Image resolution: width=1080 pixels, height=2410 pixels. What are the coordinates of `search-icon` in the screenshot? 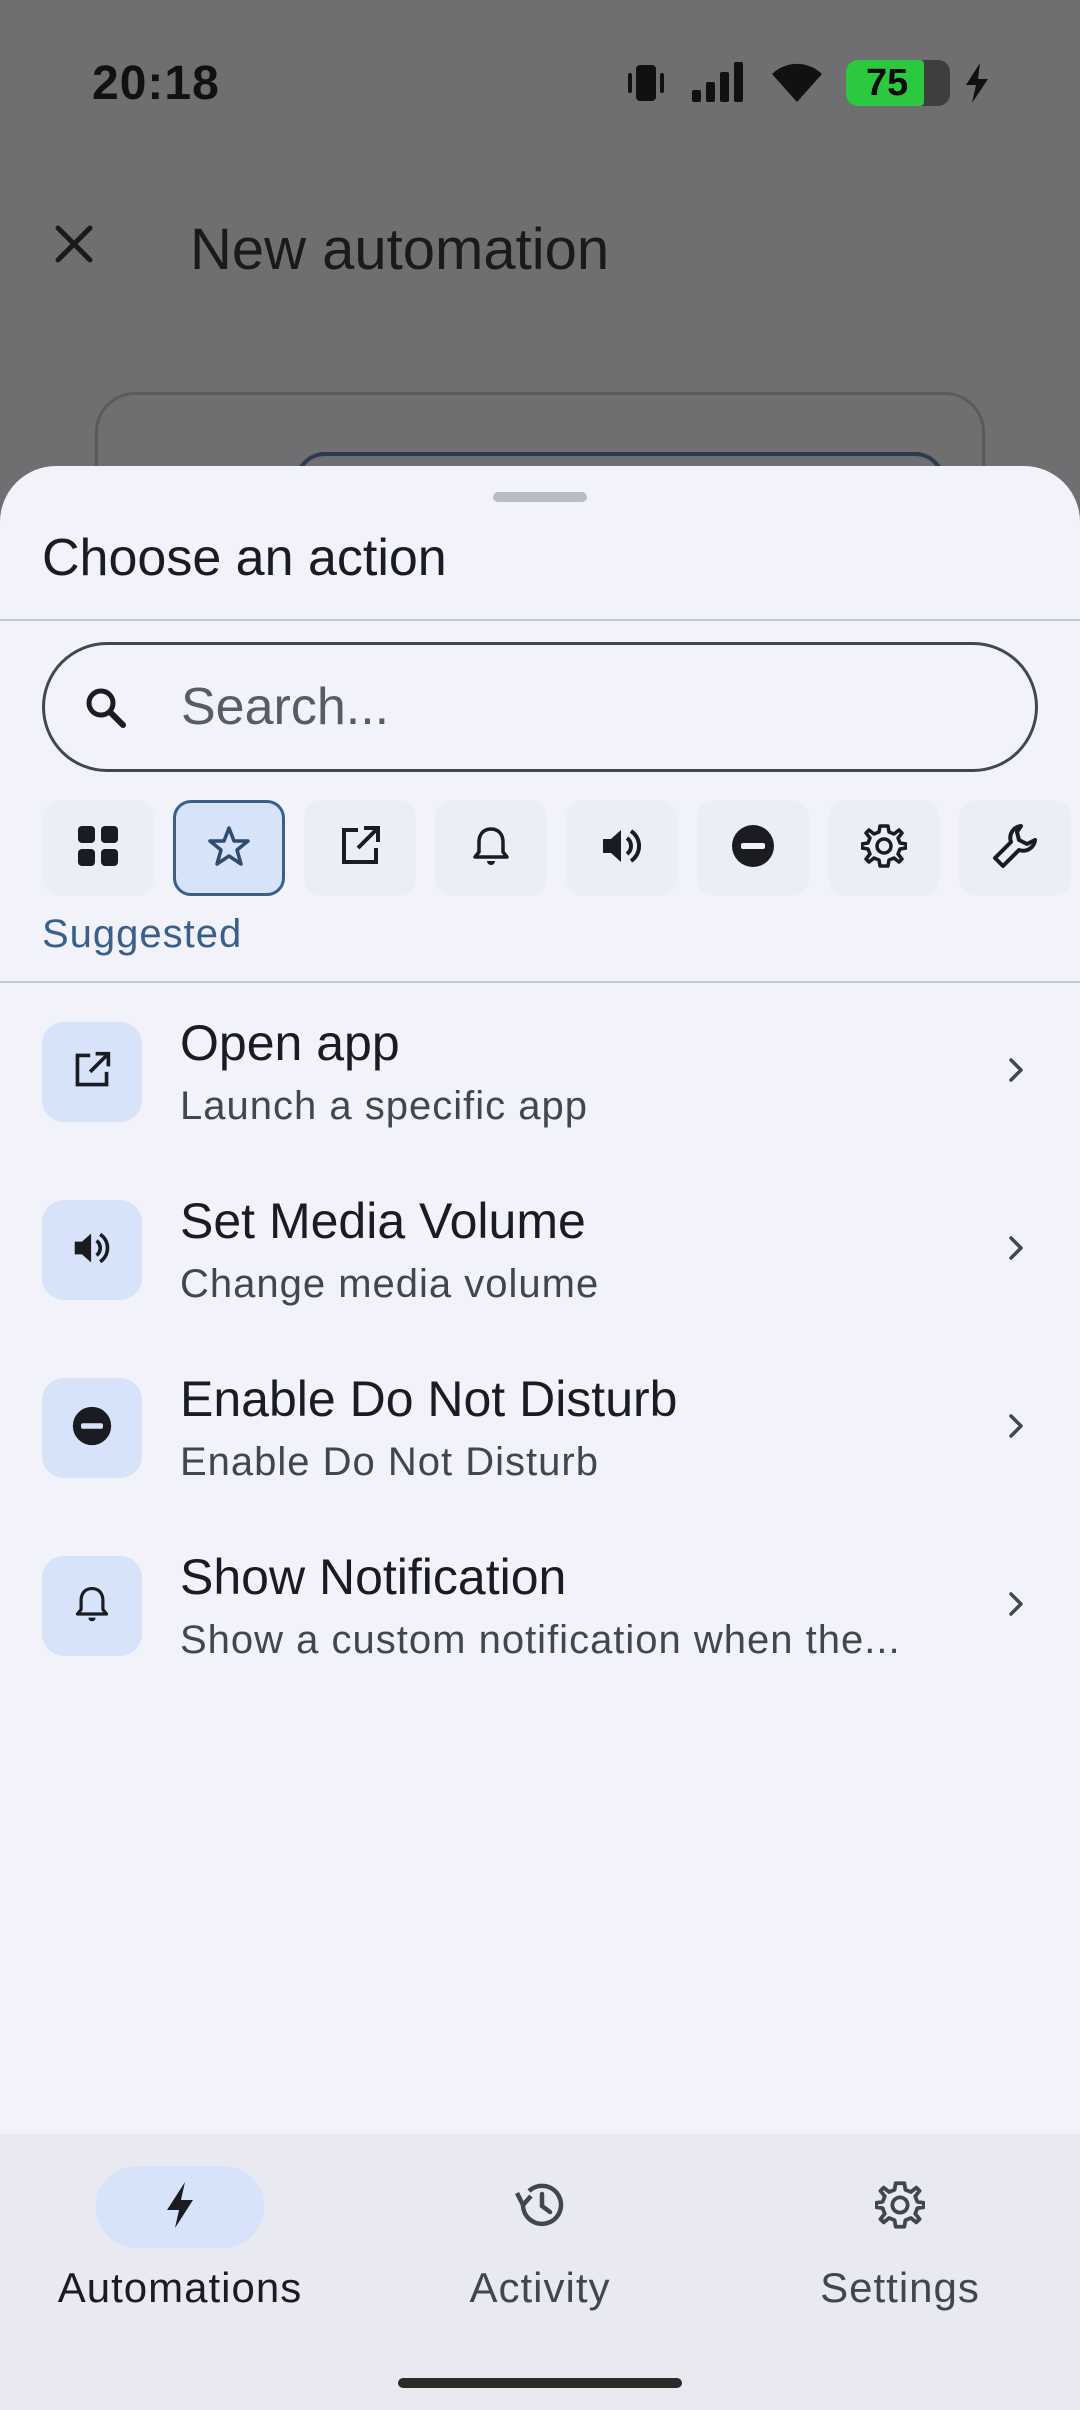 It's located at (106, 710).